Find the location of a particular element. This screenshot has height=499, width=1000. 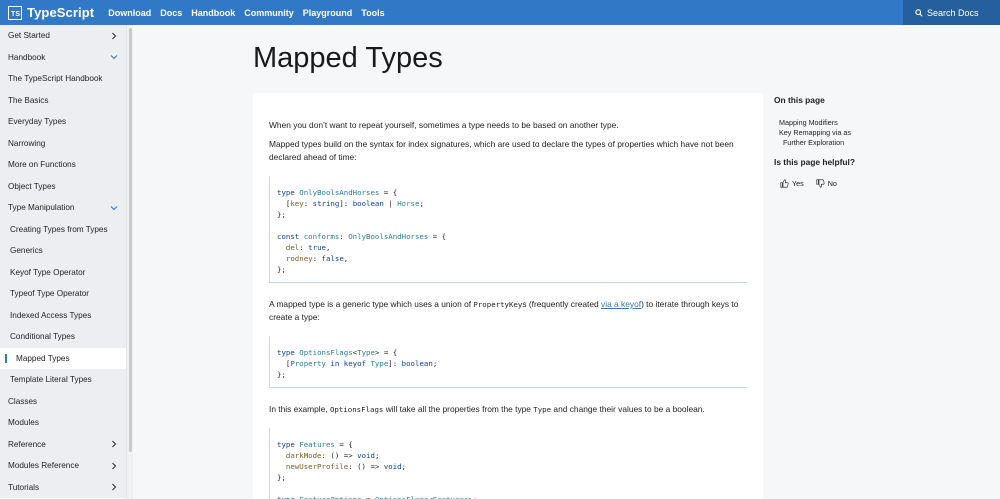

sidebar-item-label: The Basics is located at coordinates (28, 100).